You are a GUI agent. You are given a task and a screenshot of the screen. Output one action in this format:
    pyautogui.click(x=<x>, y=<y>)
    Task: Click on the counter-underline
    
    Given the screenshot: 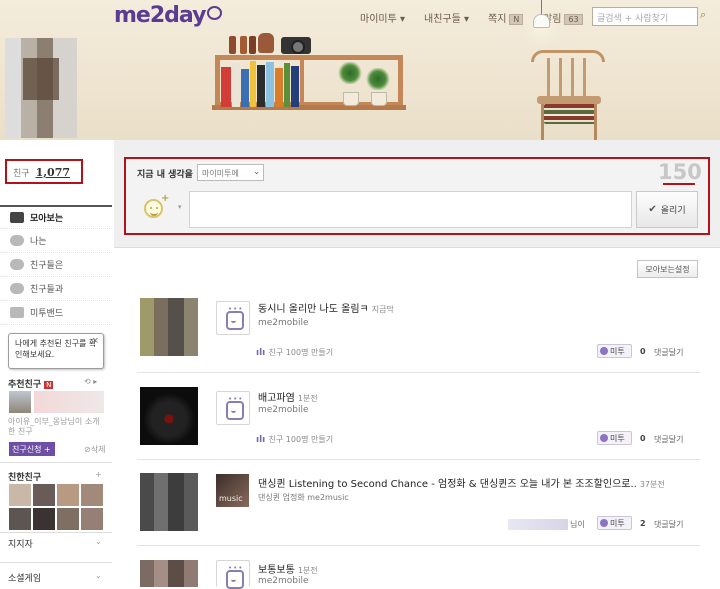 What is the action you would take?
    pyautogui.click(x=679, y=184)
    